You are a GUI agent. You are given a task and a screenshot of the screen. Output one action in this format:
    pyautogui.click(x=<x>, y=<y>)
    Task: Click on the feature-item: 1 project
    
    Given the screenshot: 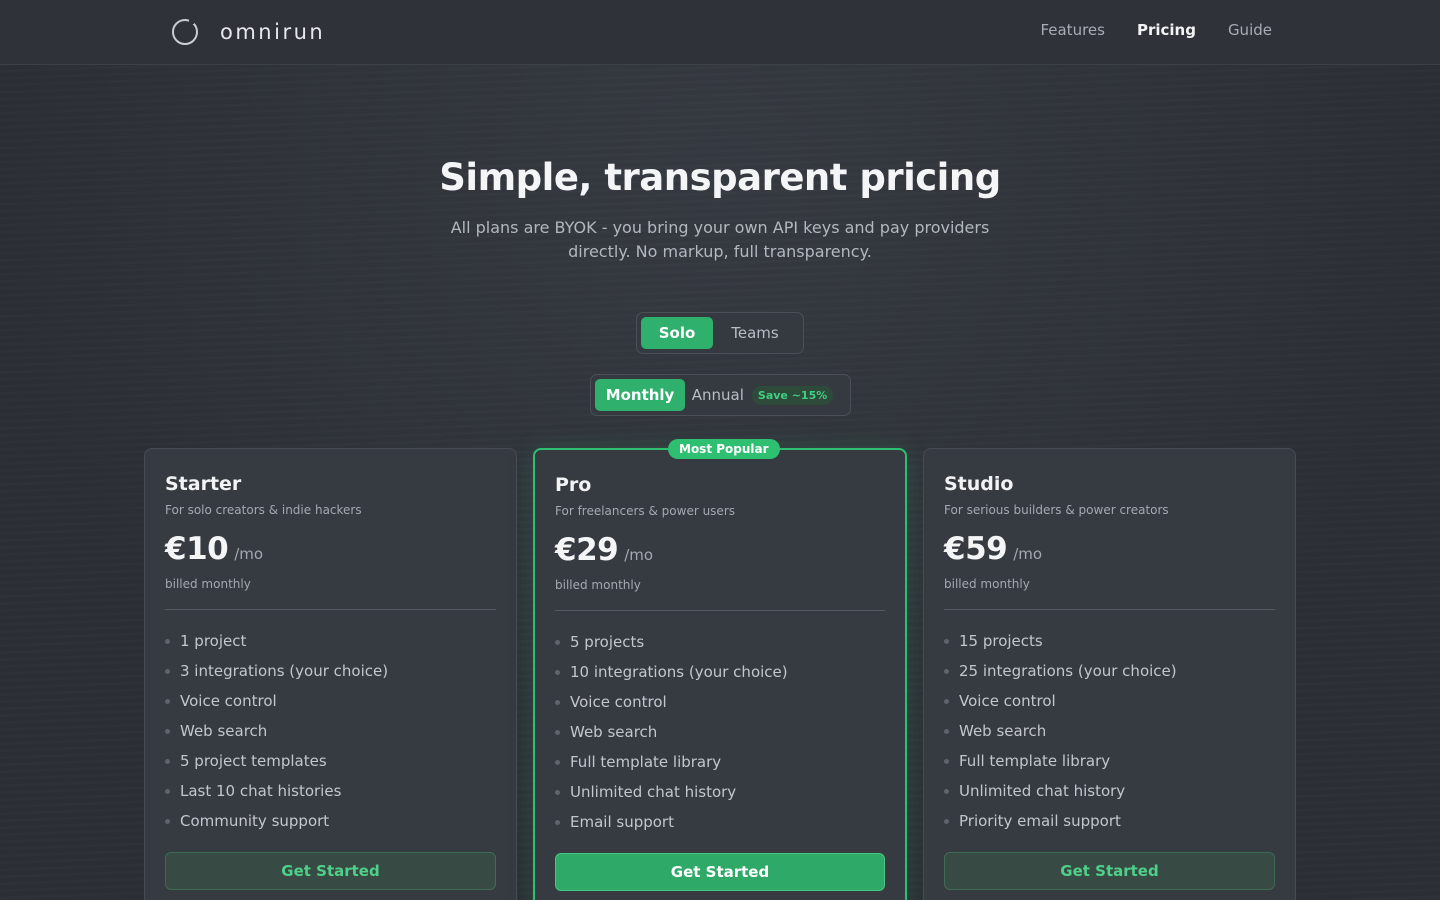 What is the action you would take?
    pyautogui.click(x=330, y=641)
    